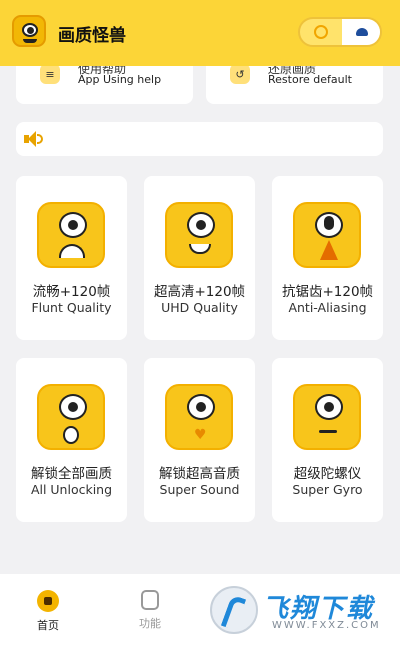  What do you see at coordinates (34, 139) in the screenshot?
I see `speaker-icon` at bounding box center [34, 139].